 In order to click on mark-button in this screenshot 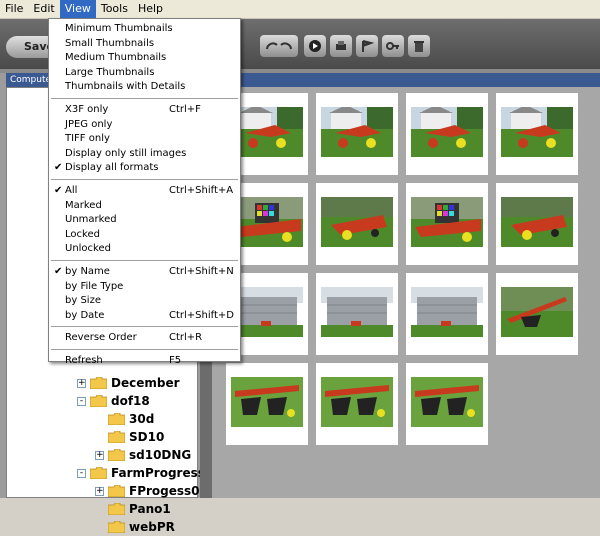, I will do `click(367, 46)`.